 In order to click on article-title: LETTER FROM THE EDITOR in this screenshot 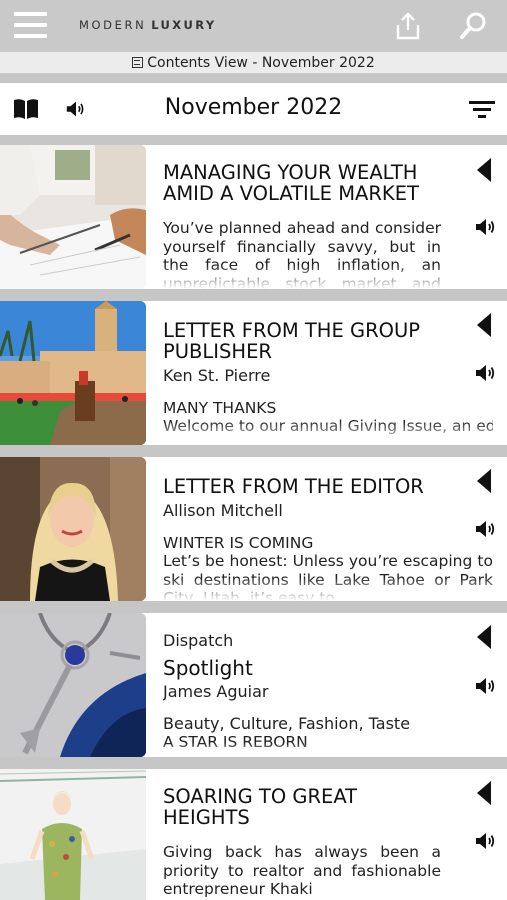, I will do `click(293, 487)`.